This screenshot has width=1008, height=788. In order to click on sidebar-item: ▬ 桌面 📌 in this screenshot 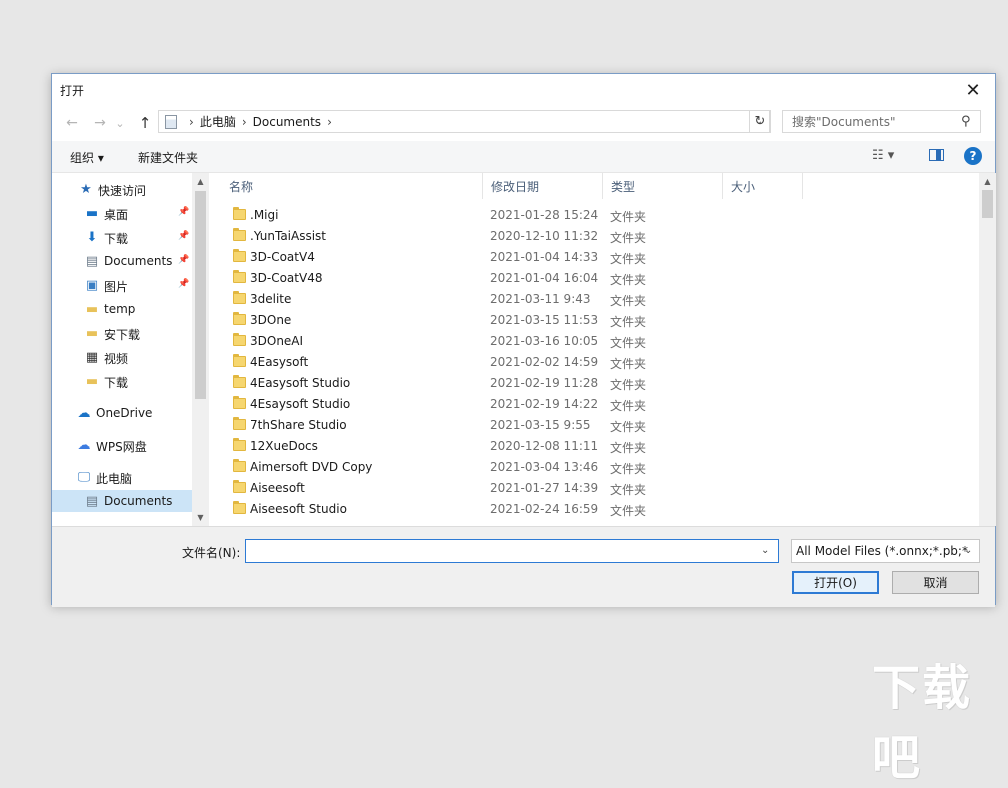, I will do `click(122, 213)`.